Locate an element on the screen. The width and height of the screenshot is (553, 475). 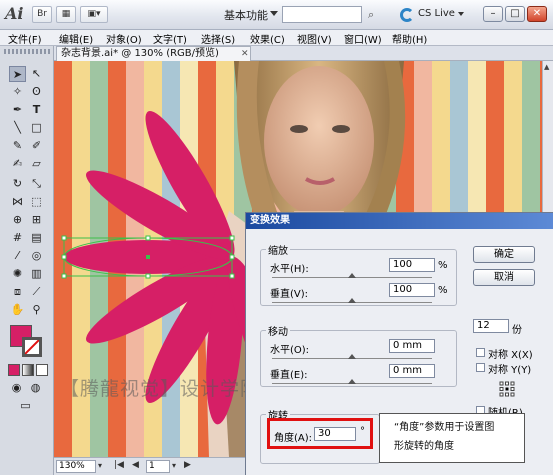
selection-tool-icon: ➤ is located at coordinates (17, 74).